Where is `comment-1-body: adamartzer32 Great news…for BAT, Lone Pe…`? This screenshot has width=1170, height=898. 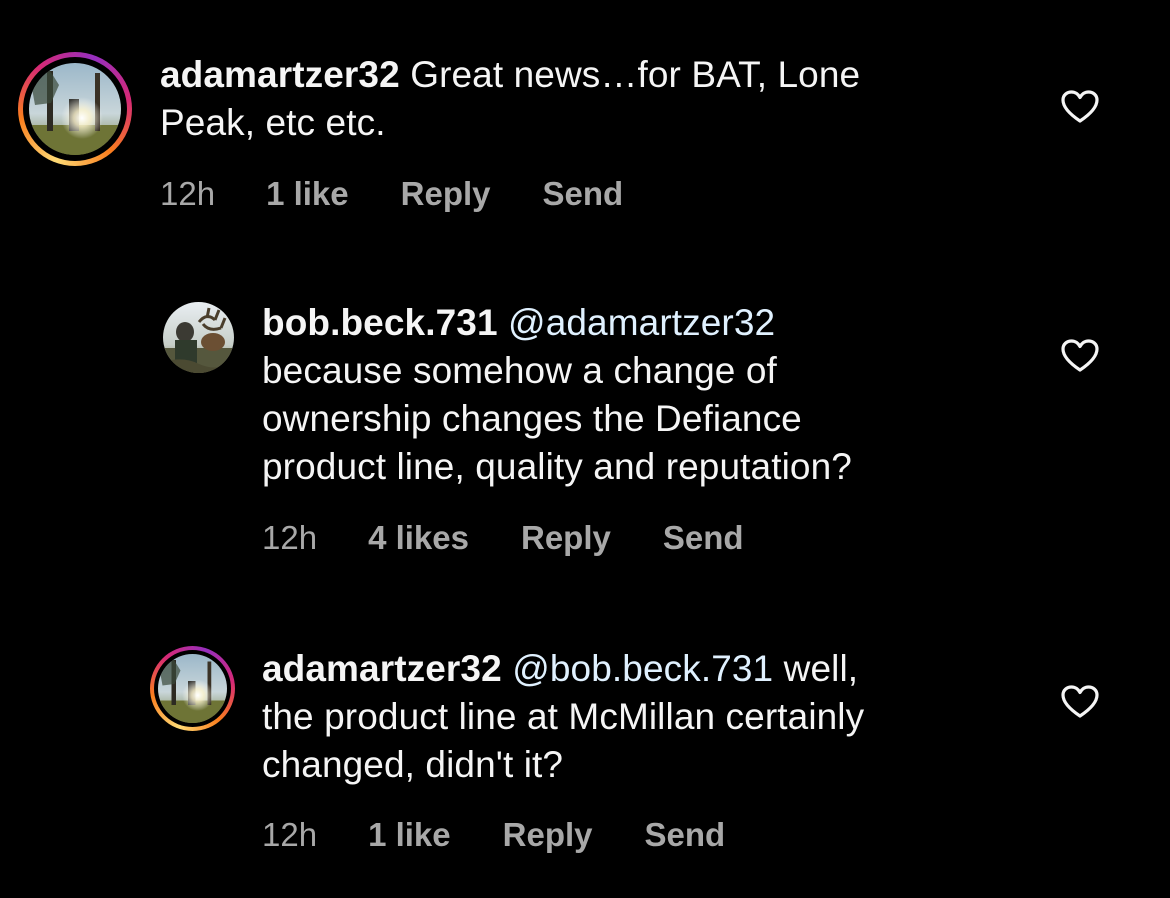 comment-1-body: adamartzer32 Great news…for BAT, Lone Pe… is located at coordinates (600, 99).